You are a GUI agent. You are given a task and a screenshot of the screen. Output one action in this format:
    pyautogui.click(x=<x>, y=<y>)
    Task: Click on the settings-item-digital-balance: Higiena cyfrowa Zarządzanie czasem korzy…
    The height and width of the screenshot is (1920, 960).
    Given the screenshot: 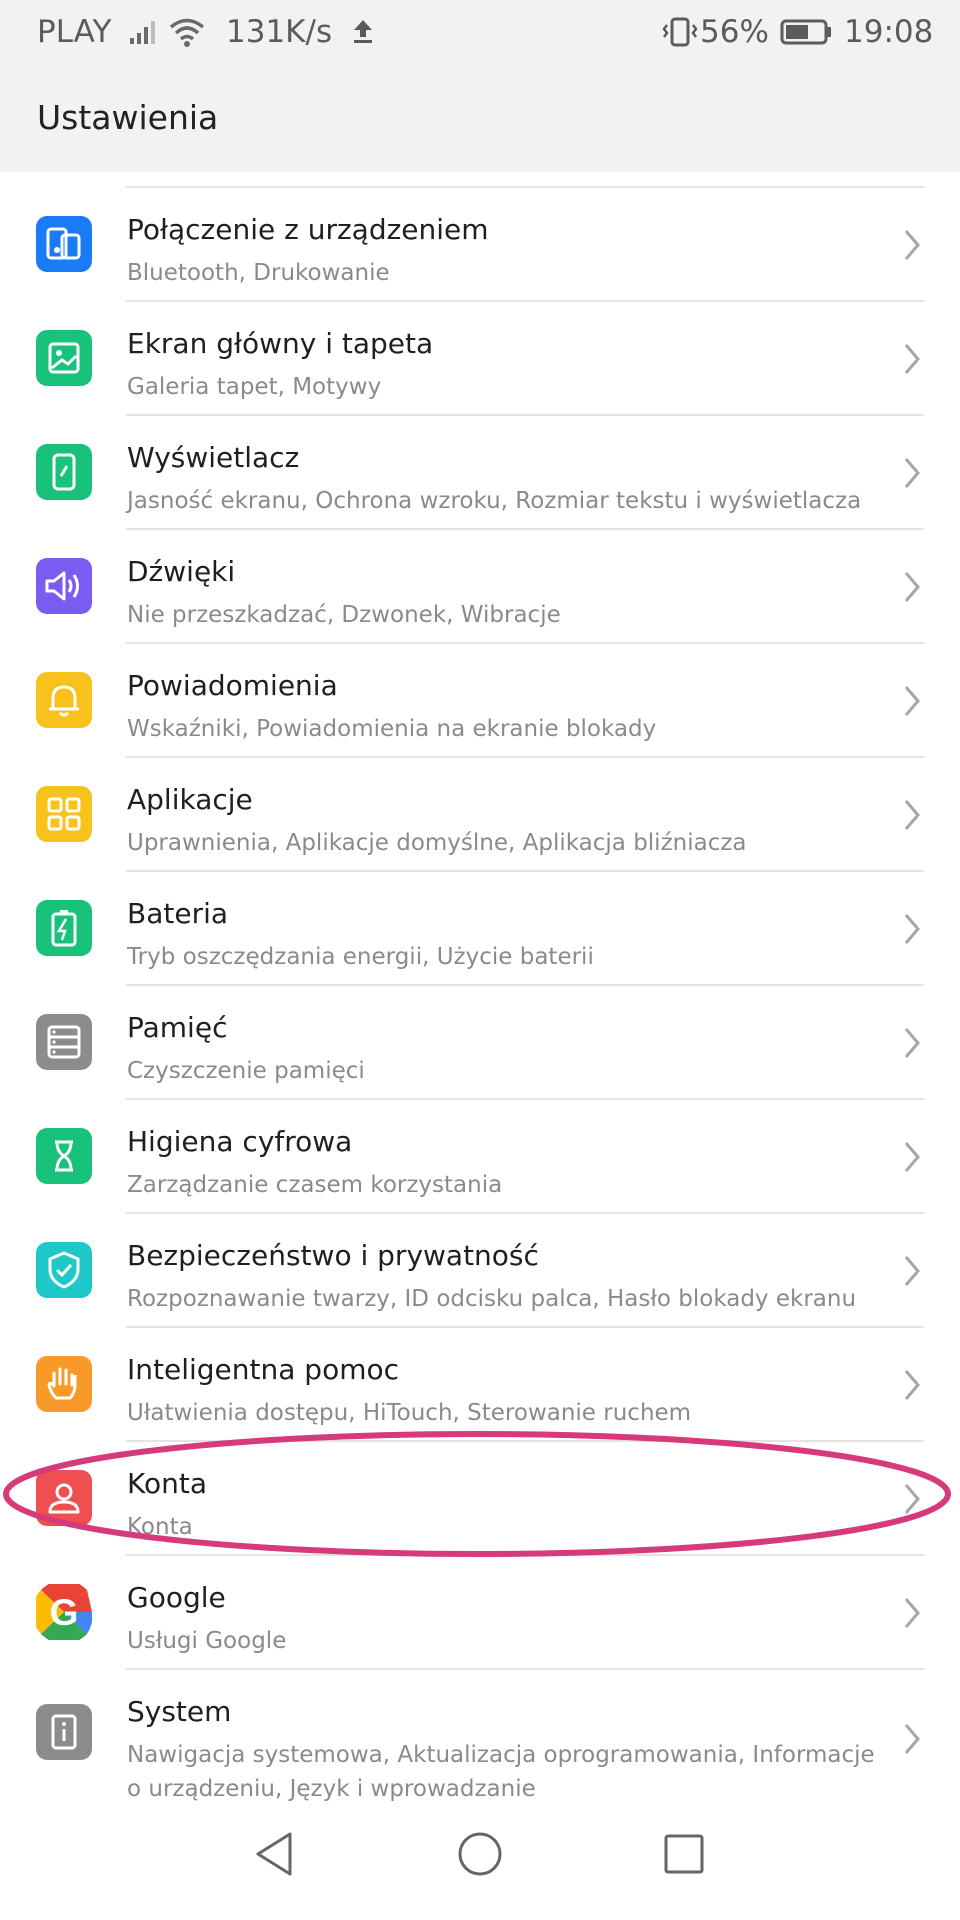 What is the action you would take?
    pyautogui.click(x=480, y=1157)
    